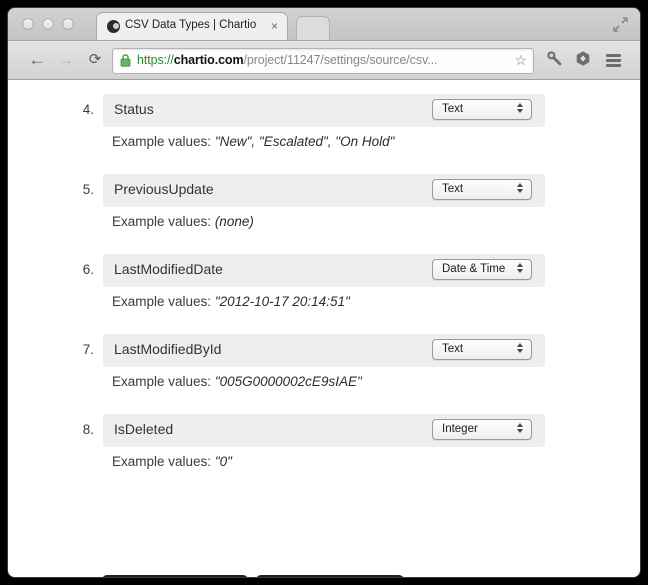  I want to click on wrench-icon, so click(555, 60).